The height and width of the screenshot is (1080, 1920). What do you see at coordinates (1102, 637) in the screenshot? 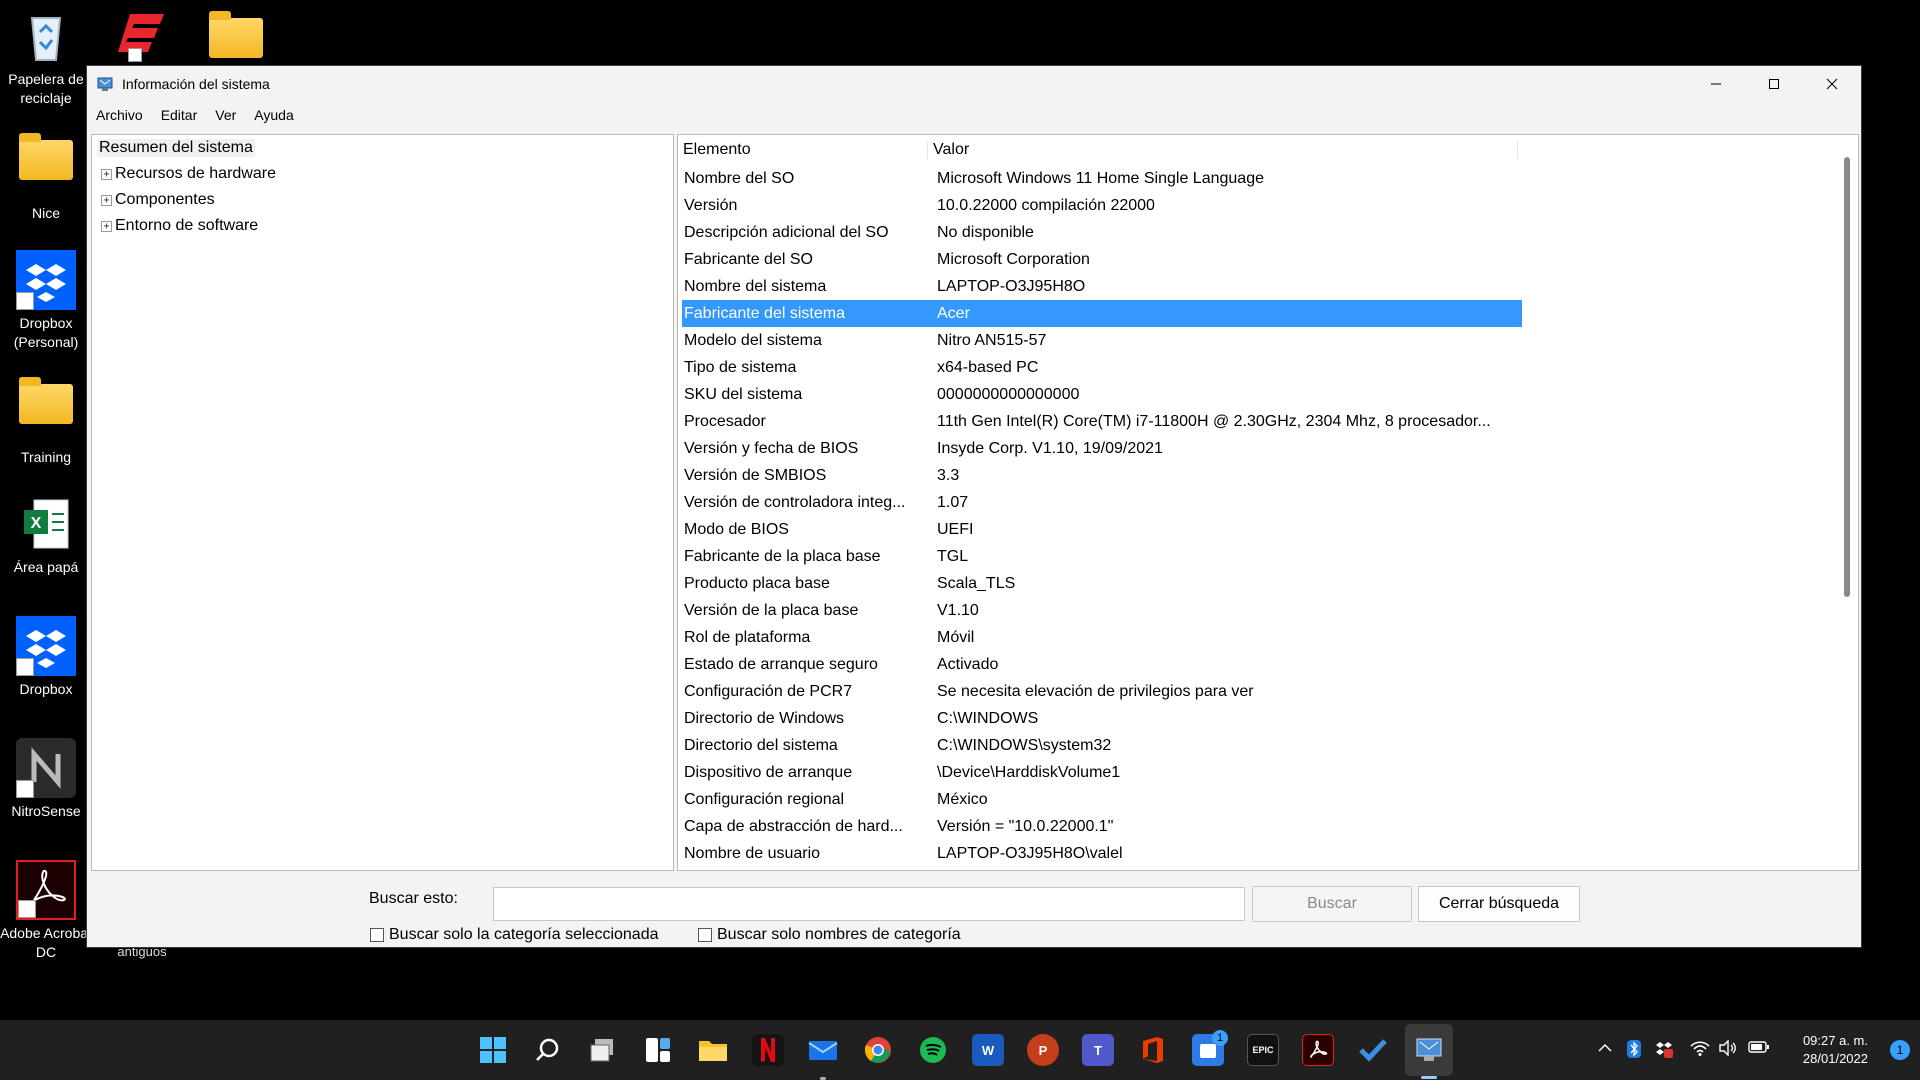
I see `table-row: Rol de plataforma Móvil` at bounding box center [1102, 637].